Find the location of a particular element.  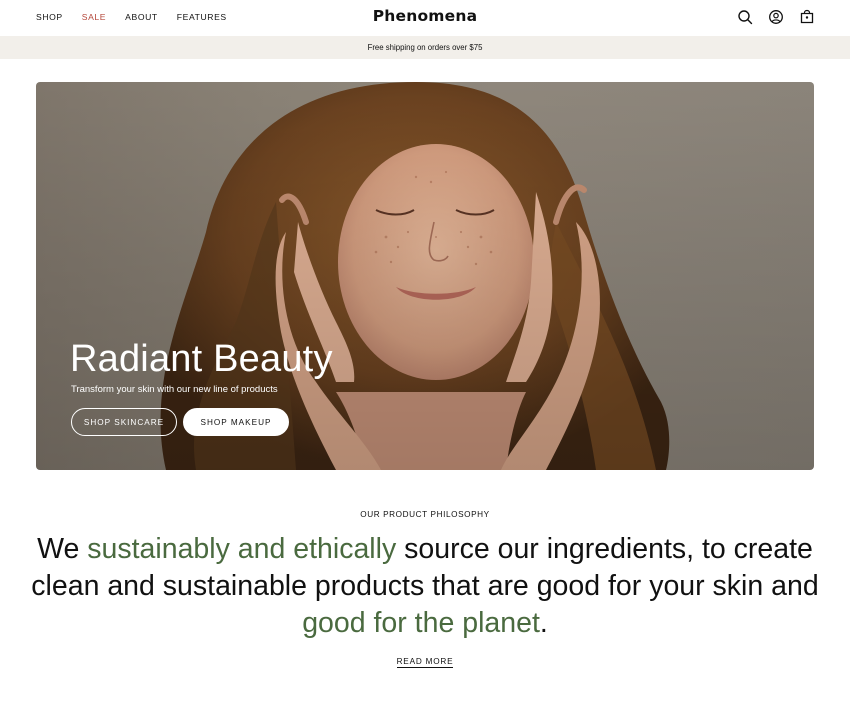

statement-text: . is located at coordinates (543, 623).